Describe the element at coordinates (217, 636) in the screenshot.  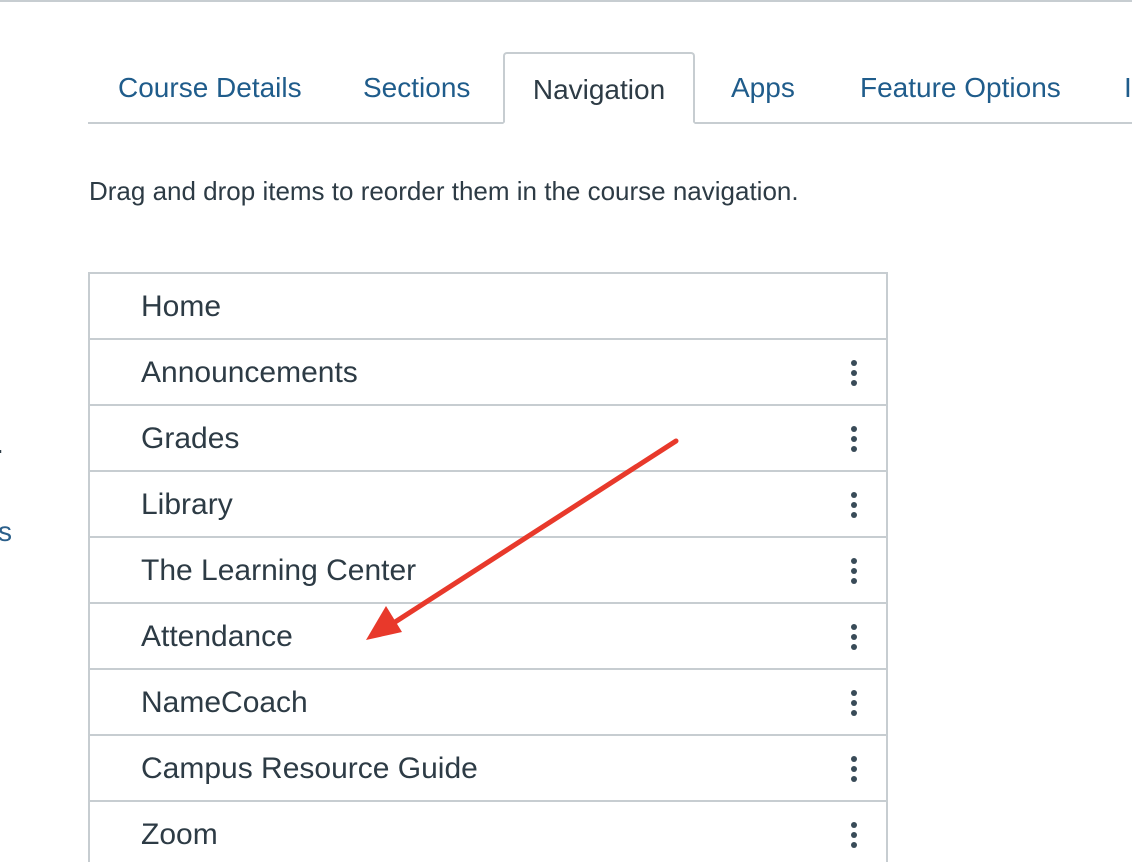
I see `nav-item-label: Attendance` at that location.